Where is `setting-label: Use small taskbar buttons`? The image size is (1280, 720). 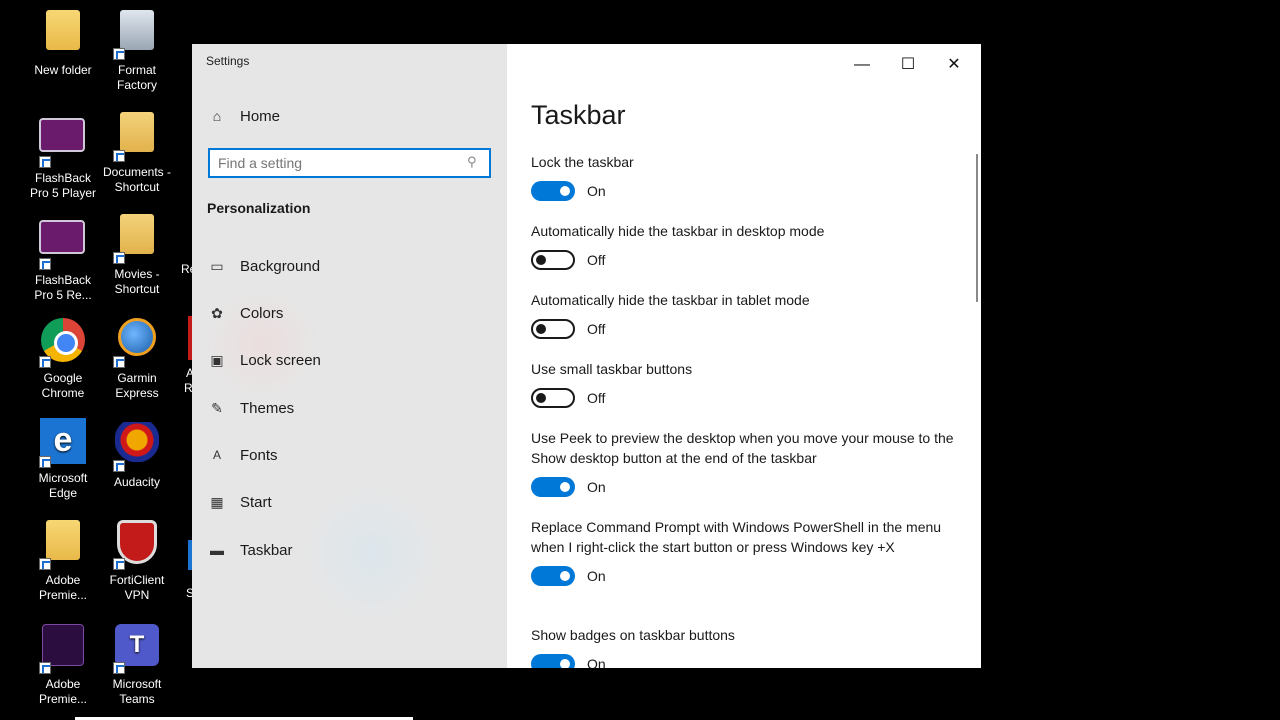 setting-label: Use small taskbar buttons is located at coordinates (612, 369).